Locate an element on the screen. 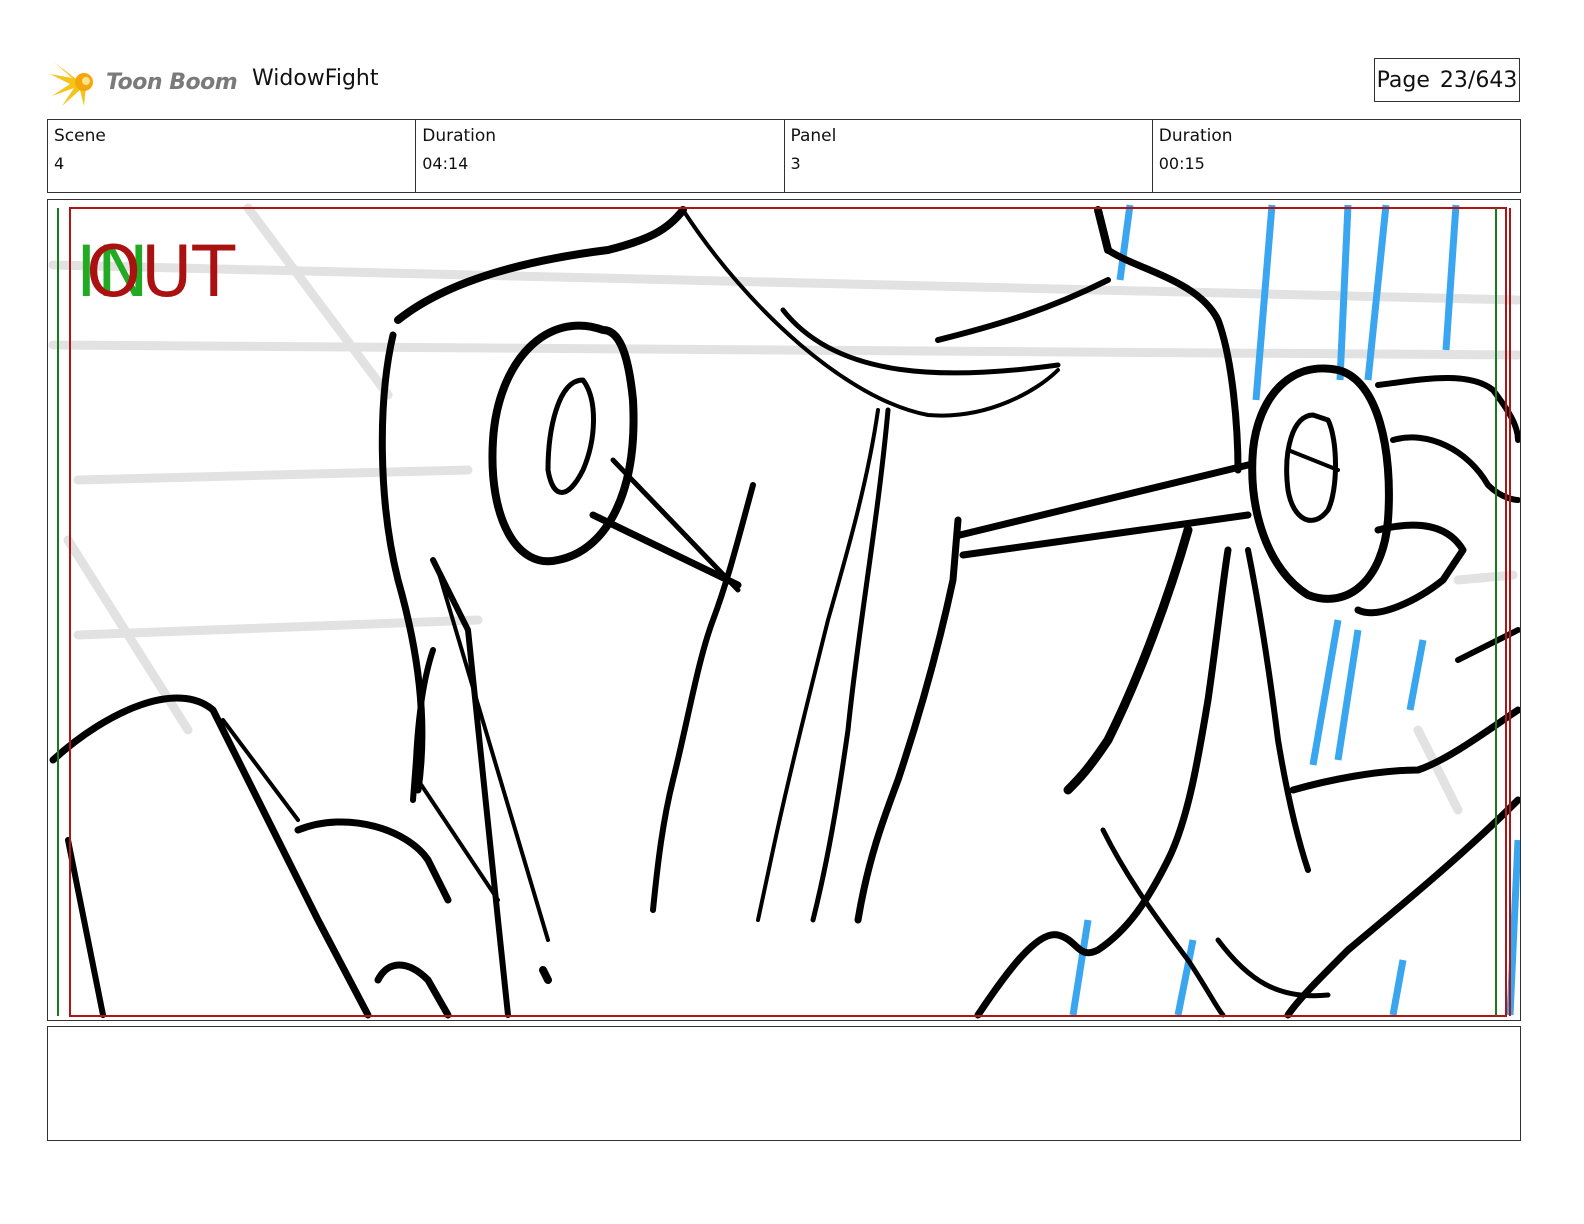 This screenshot has width=1584, height=1224. page-indicator: Page 23/643 is located at coordinates (1447, 80).